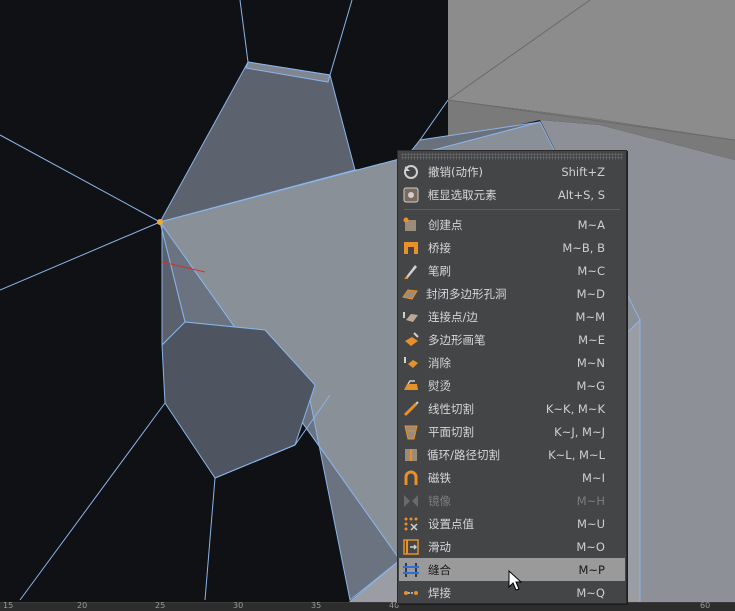 The image size is (735, 611). Describe the element at coordinates (583, 247) in the screenshot. I see `menu-item-shortcut: M~B, B` at that location.